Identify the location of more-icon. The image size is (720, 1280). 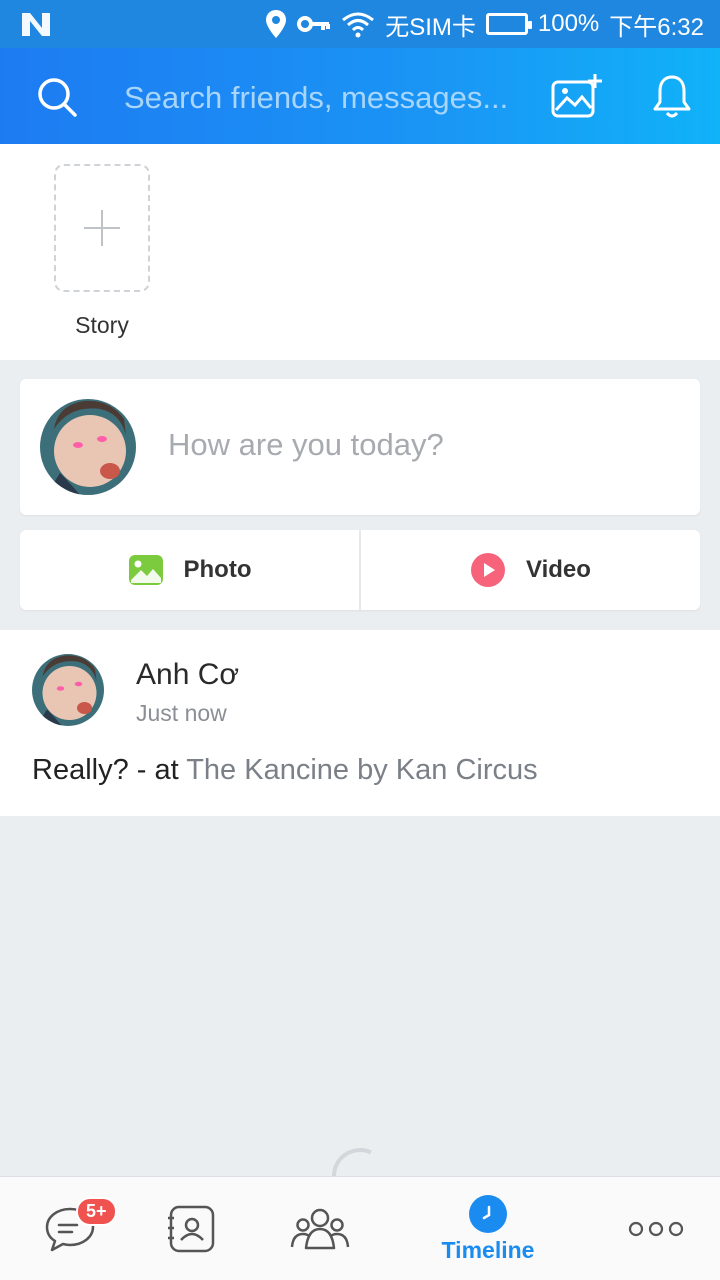
(656, 1229).